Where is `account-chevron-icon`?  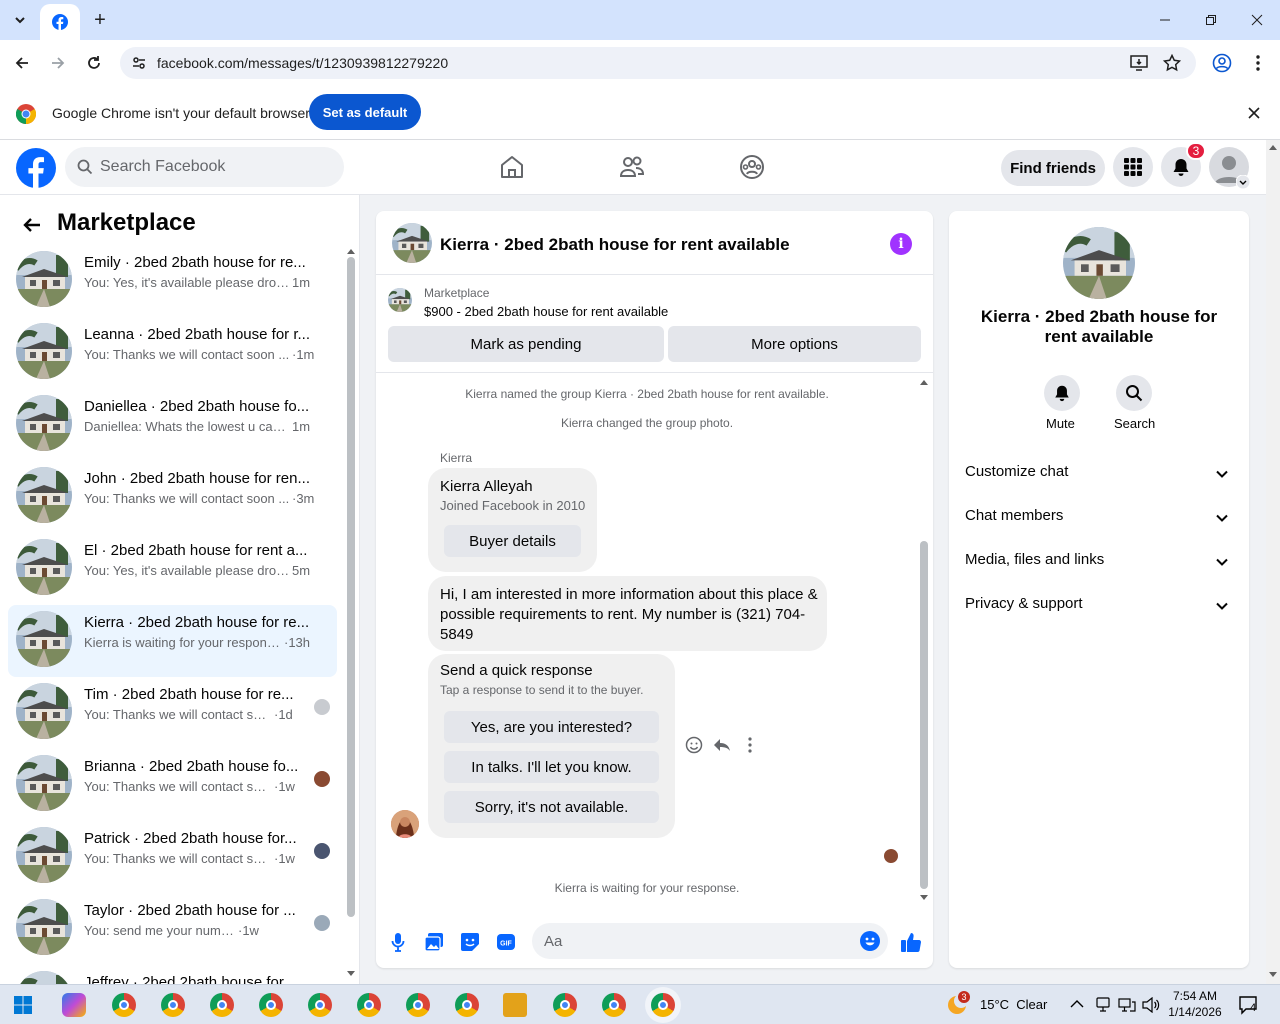
account-chevron-icon is located at coordinates (1243, 182).